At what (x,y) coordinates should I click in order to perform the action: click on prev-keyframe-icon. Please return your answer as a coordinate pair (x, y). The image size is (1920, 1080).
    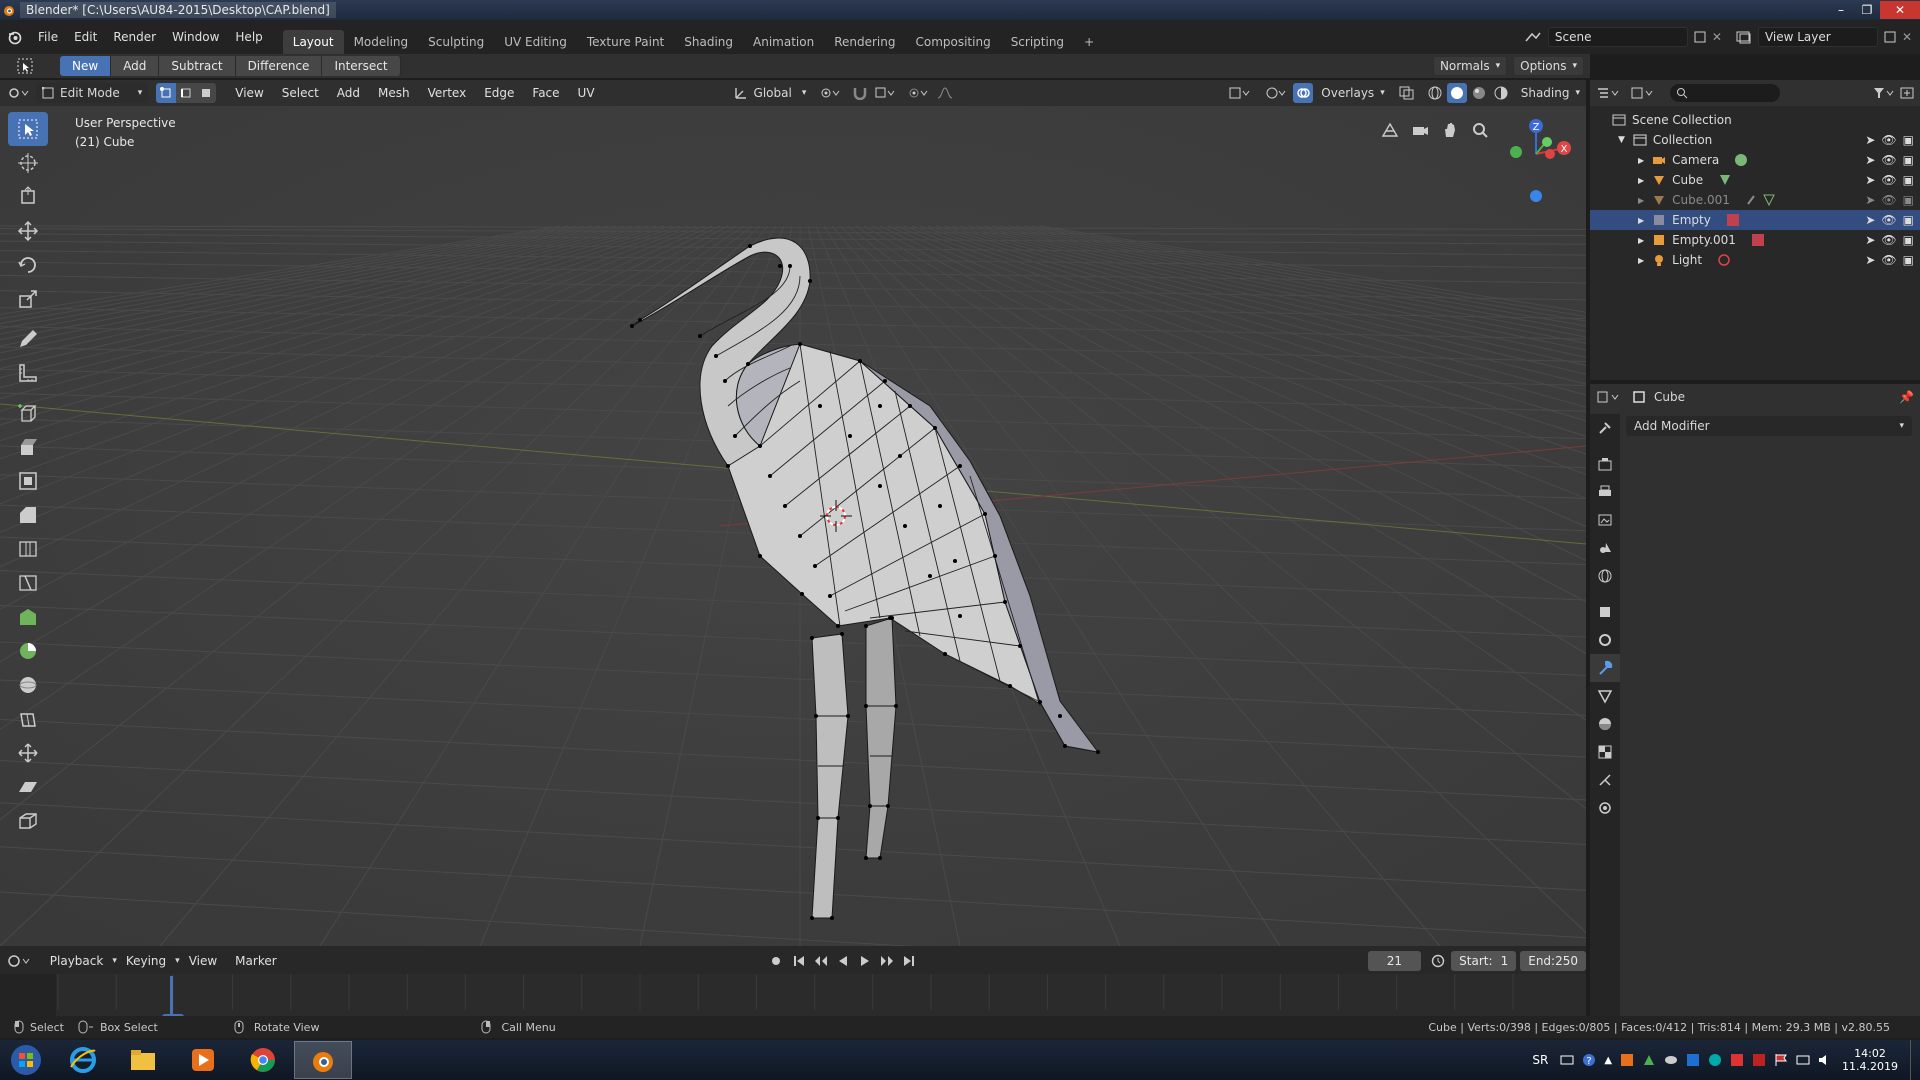
    Looking at the image, I should click on (821, 961).